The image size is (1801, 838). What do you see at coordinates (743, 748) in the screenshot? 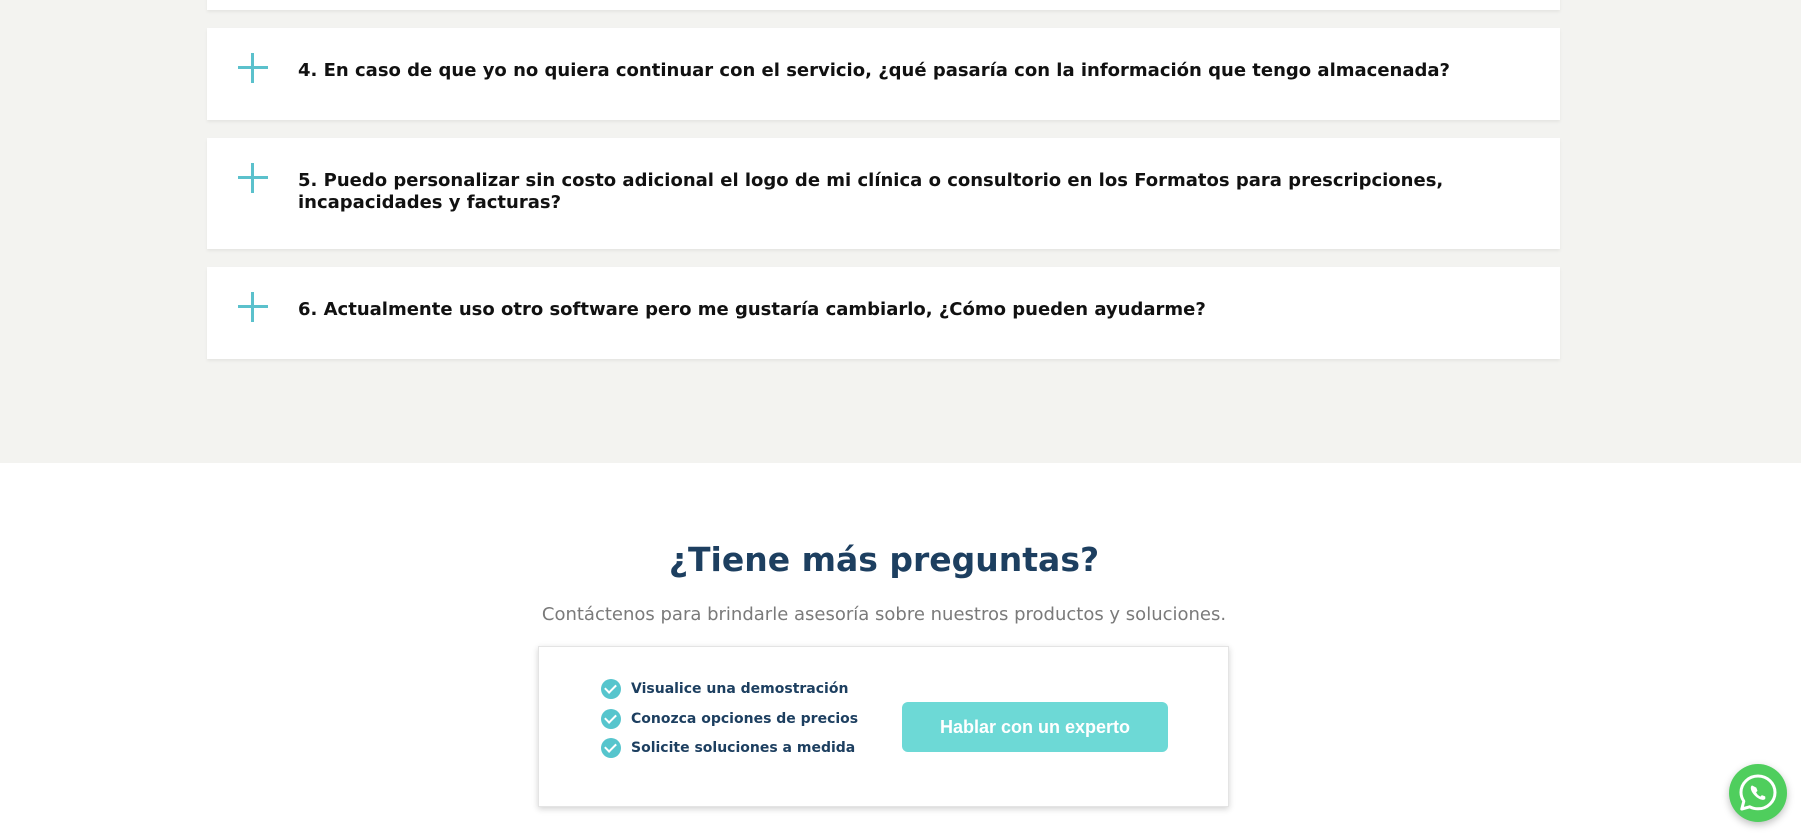
I see `benefit-label: Solicite soluciones a medida` at bounding box center [743, 748].